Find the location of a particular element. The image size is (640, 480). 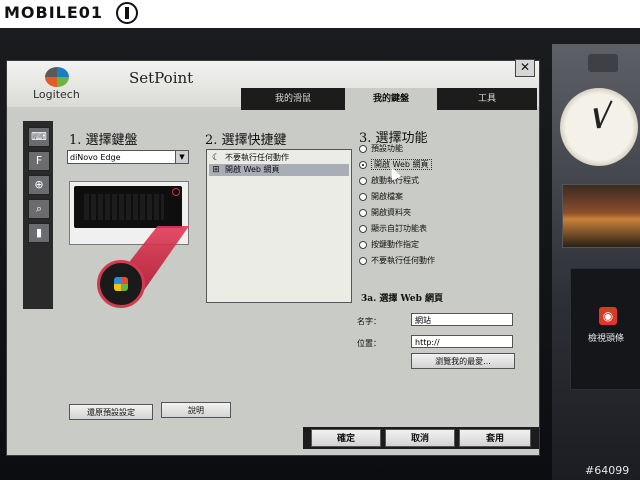

radio-label: 開啟資料夾 is located at coordinates (391, 212).